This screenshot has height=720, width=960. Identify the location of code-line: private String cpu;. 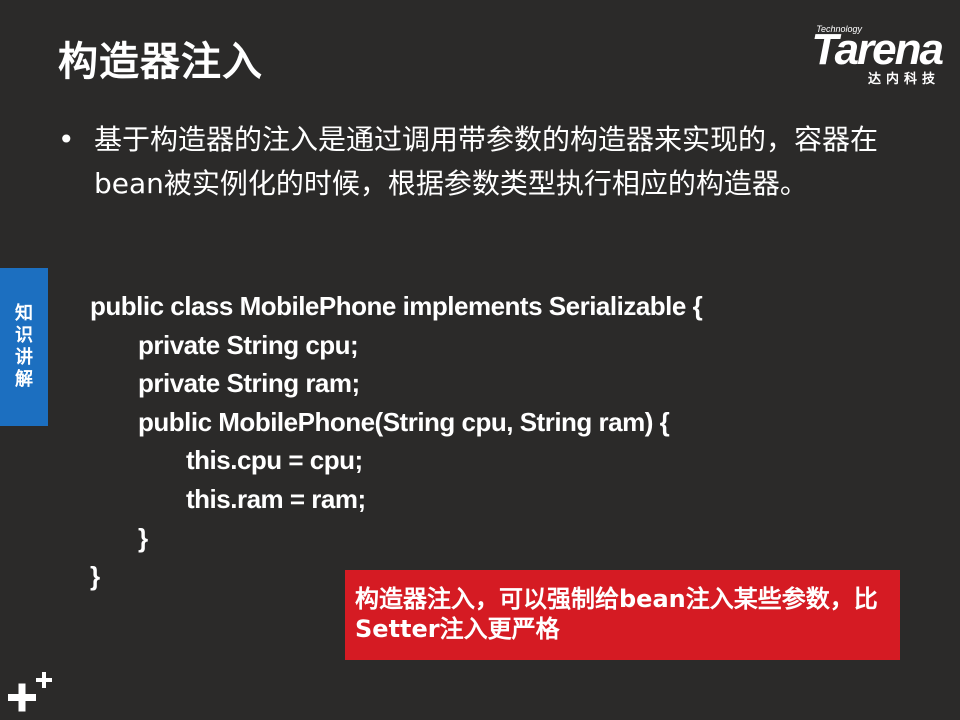
(248, 344).